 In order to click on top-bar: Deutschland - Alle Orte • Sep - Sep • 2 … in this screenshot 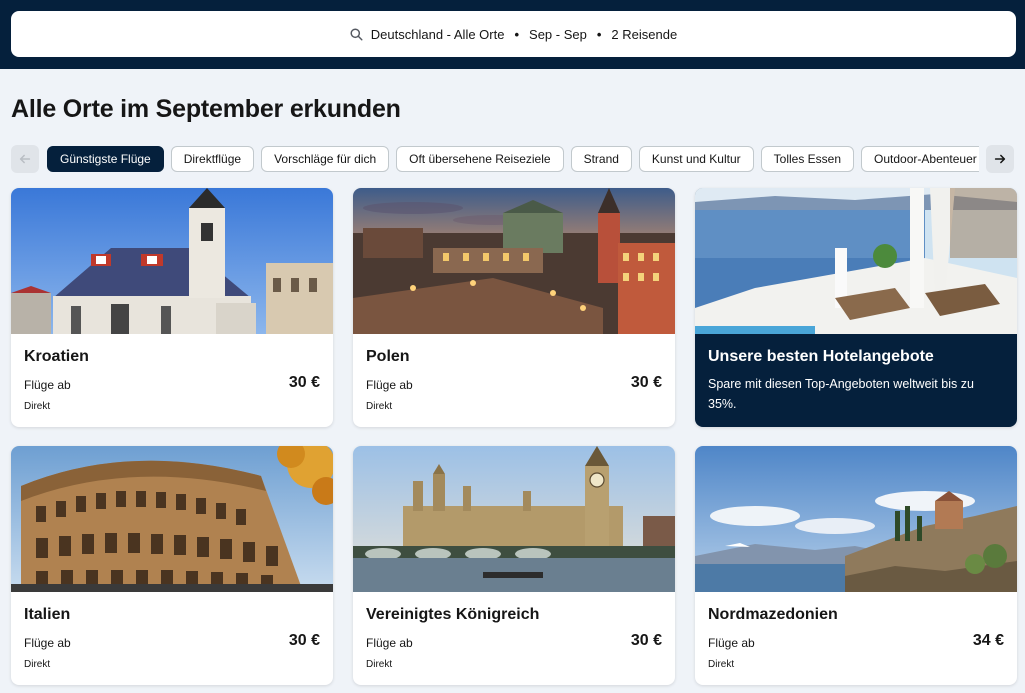, I will do `click(512, 34)`.